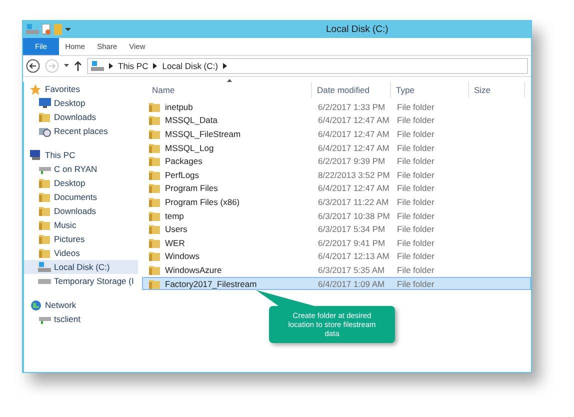 The image size is (574, 417). Describe the element at coordinates (182, 175) in the screenshot. I see `file-name: PerfLogs` at that location.